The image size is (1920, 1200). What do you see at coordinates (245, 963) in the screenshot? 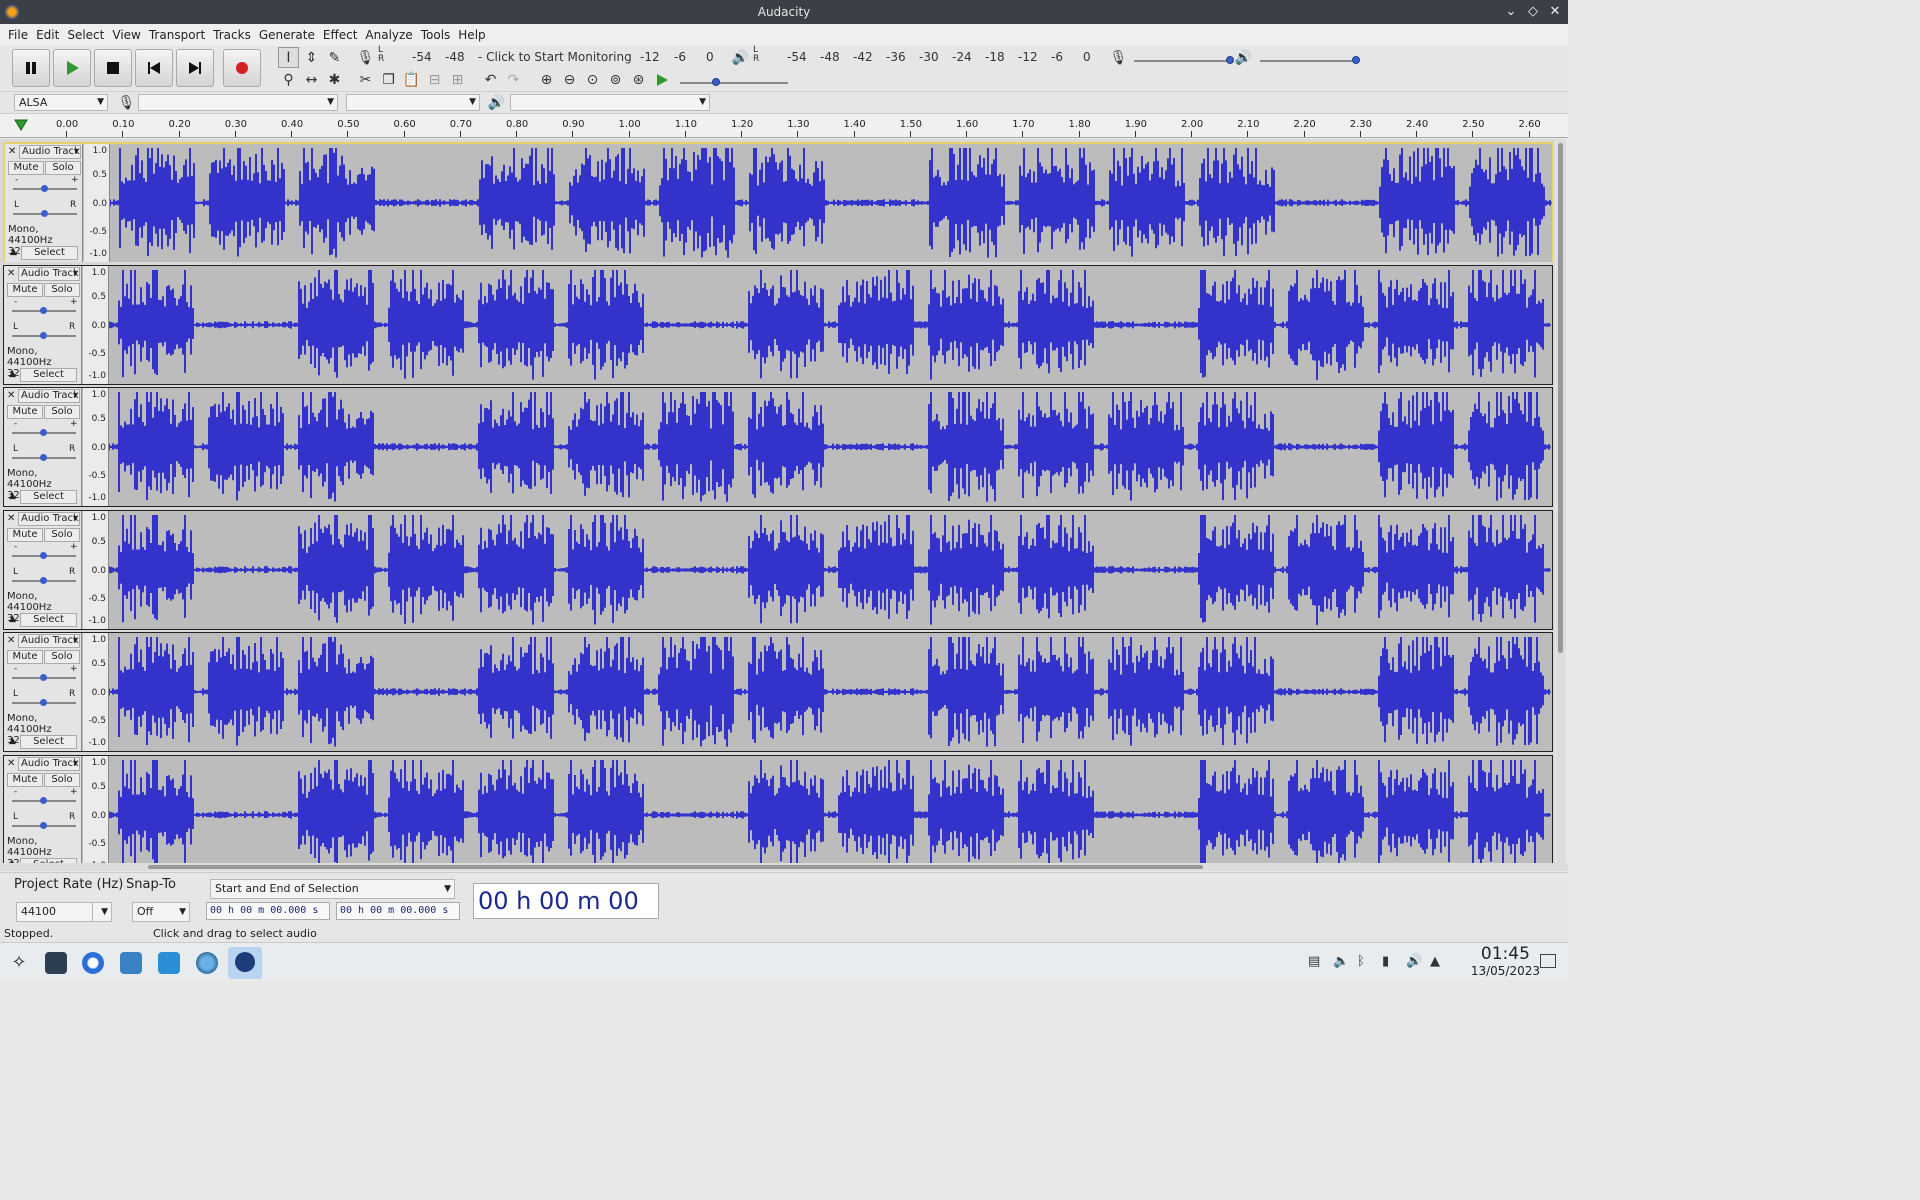
I see `audacity-taskbar-item` at bounding box center [245, 963].